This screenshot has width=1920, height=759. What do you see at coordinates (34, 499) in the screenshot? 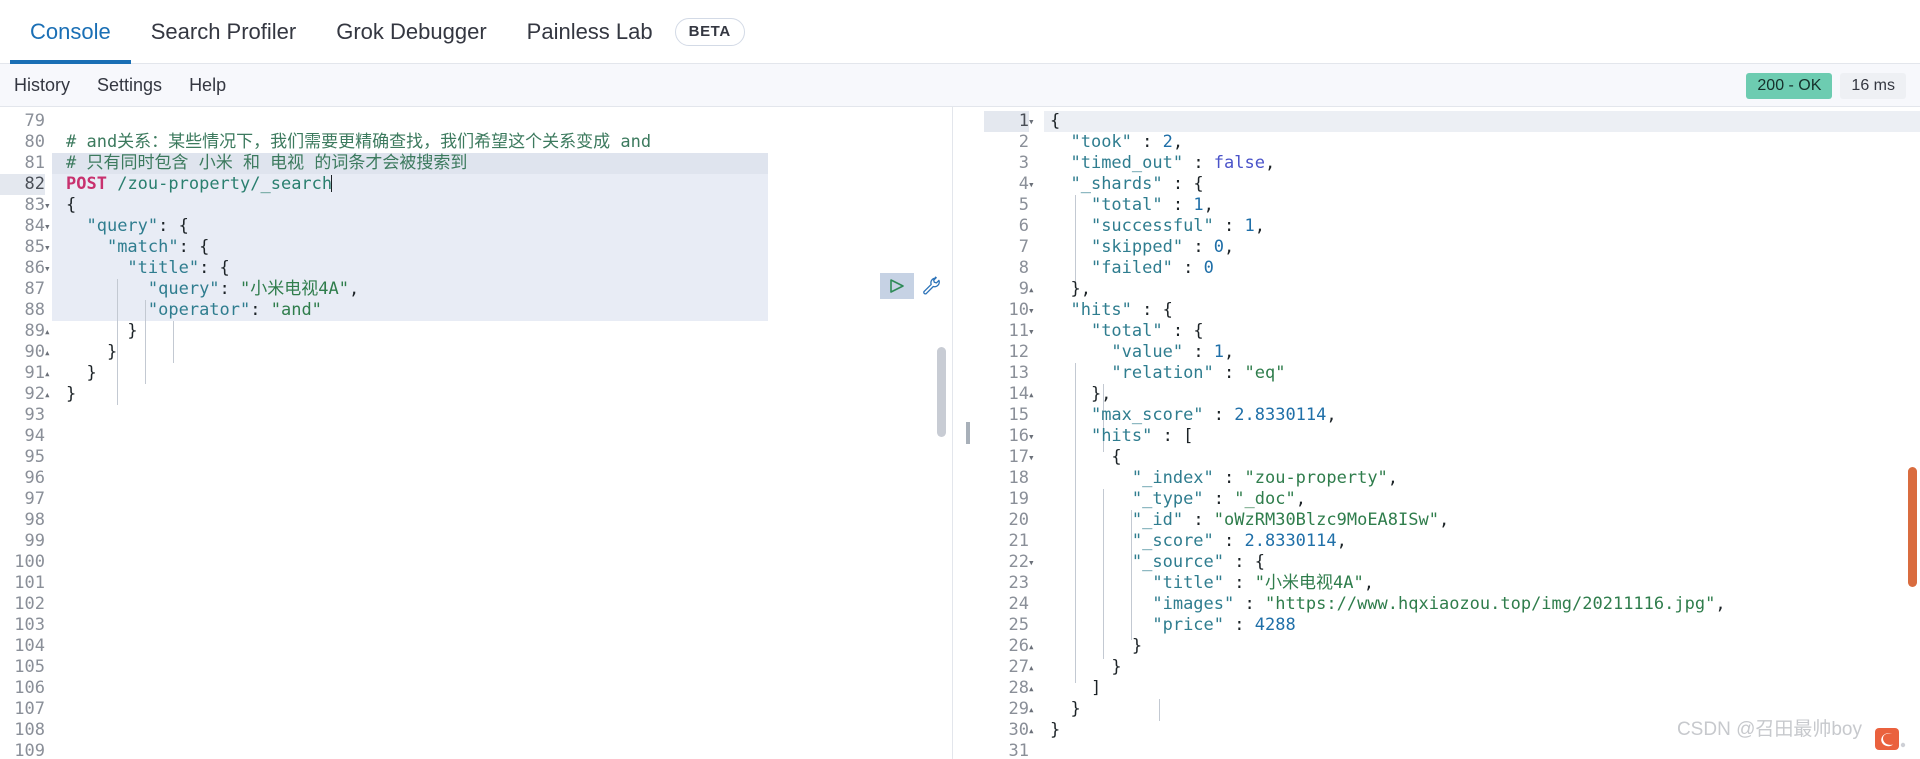
I see `line-number: 97` at bounding box center [34, 499].